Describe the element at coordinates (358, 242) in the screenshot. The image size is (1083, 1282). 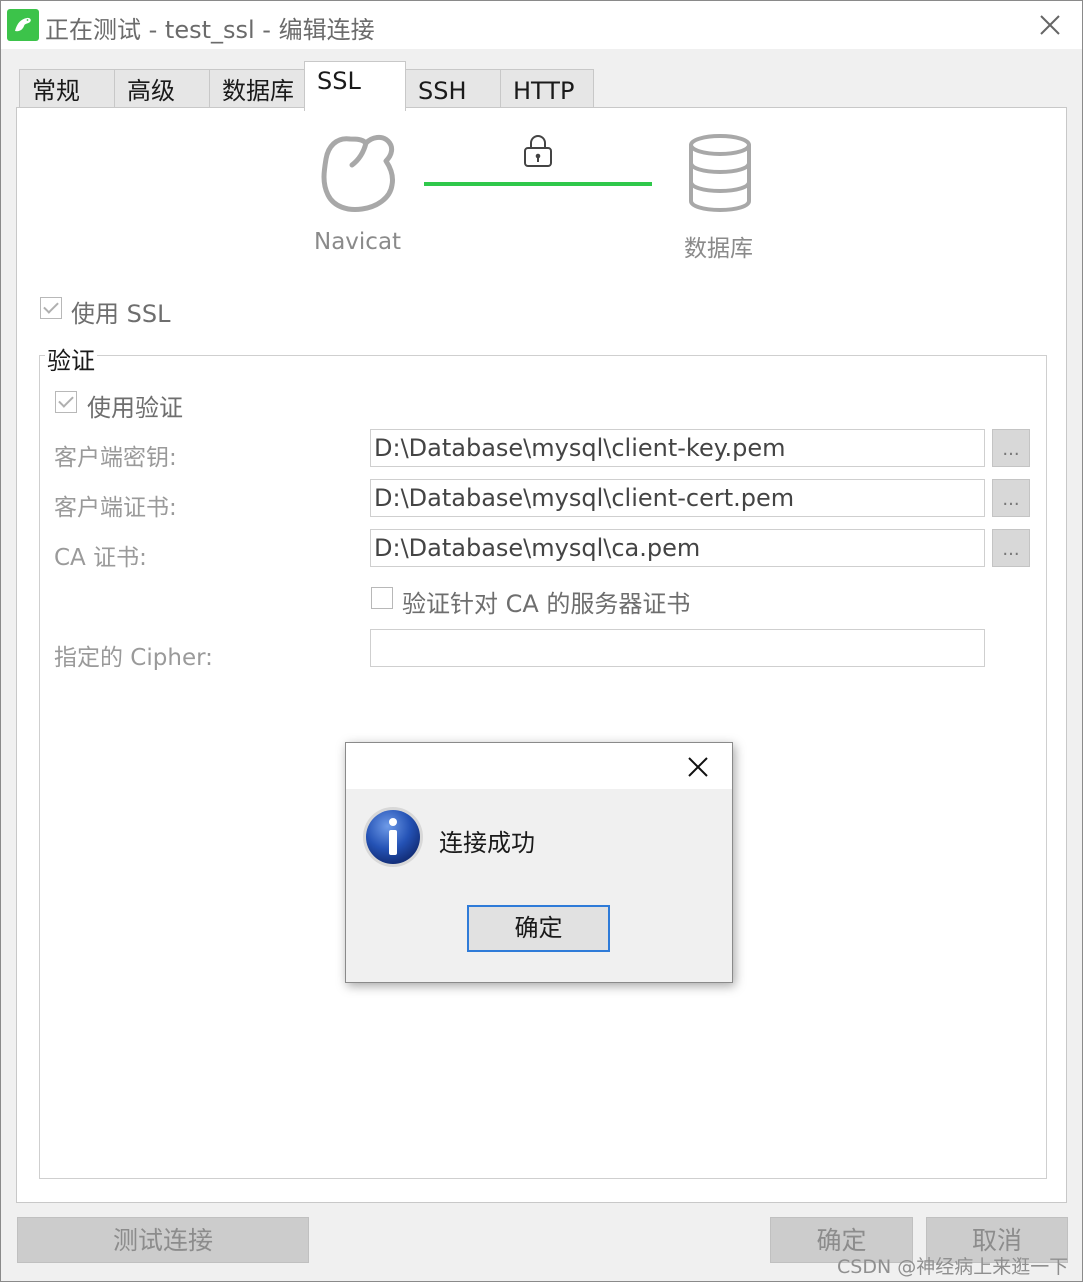
I see `navicat-label: Navicat` at that location.